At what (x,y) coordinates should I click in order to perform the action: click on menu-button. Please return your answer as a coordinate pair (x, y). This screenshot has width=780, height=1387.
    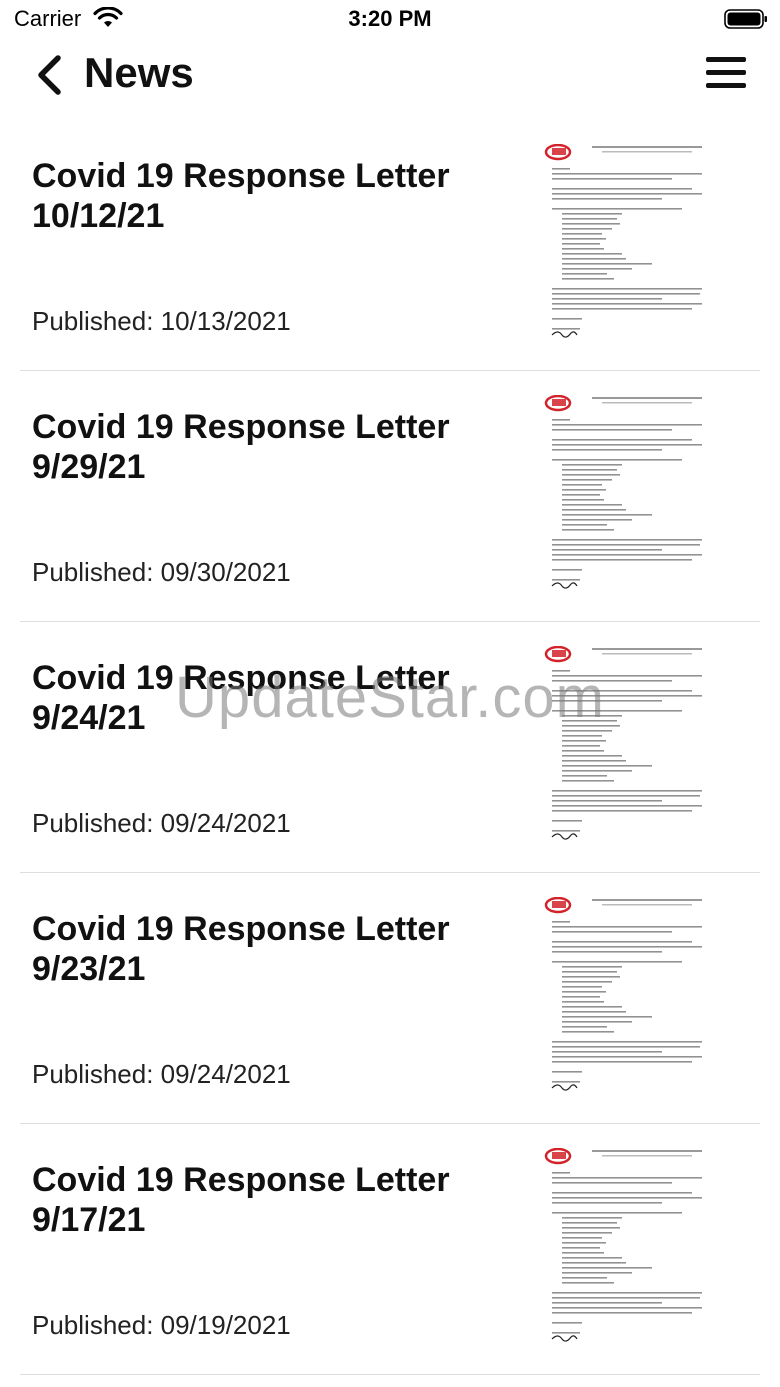
    Looking at the image, I should click on (726, 74).